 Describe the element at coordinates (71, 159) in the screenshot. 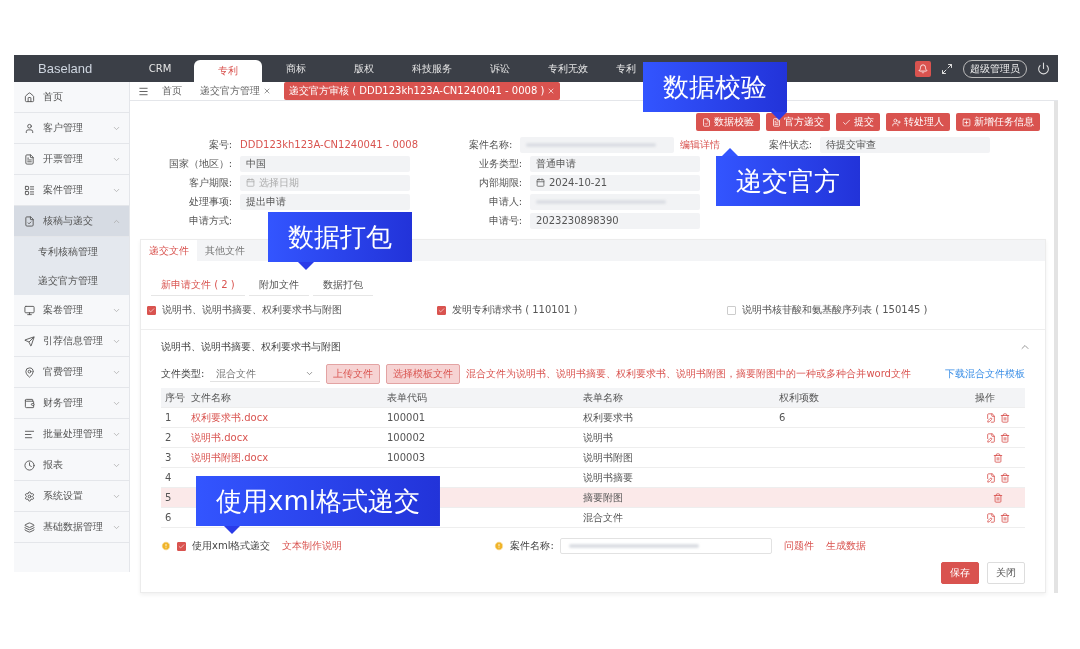

I see `sidebar-item: 开票管理` at that location.